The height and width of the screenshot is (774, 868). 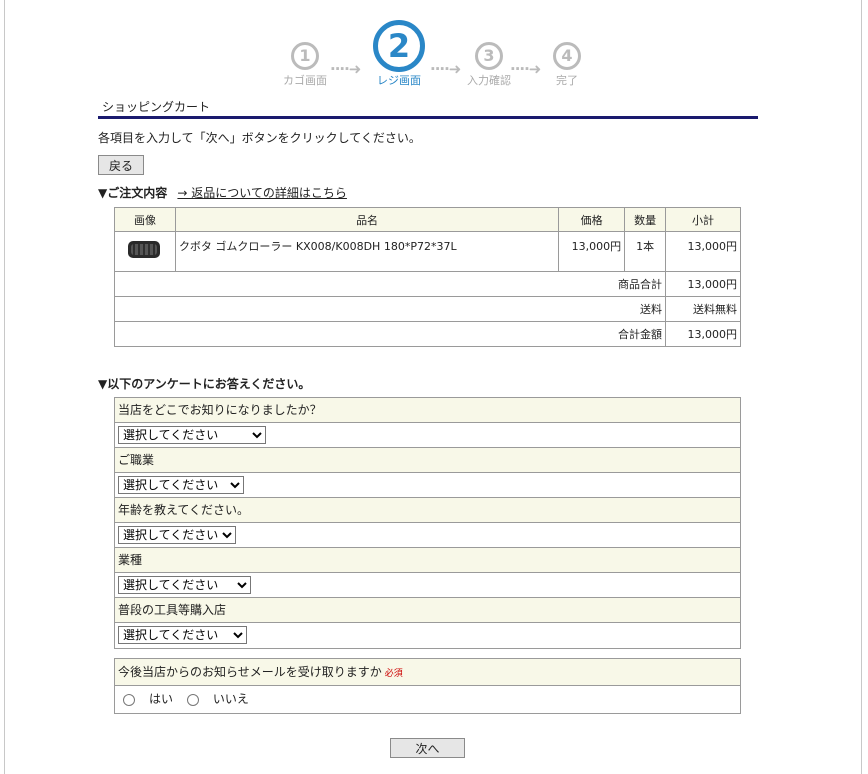 What do you see at coordinates (204, 384) in the screenshot?
I see `survey-section-heading: ▼以下のアンケートにお答えください。` at bounding box center [204, 384].